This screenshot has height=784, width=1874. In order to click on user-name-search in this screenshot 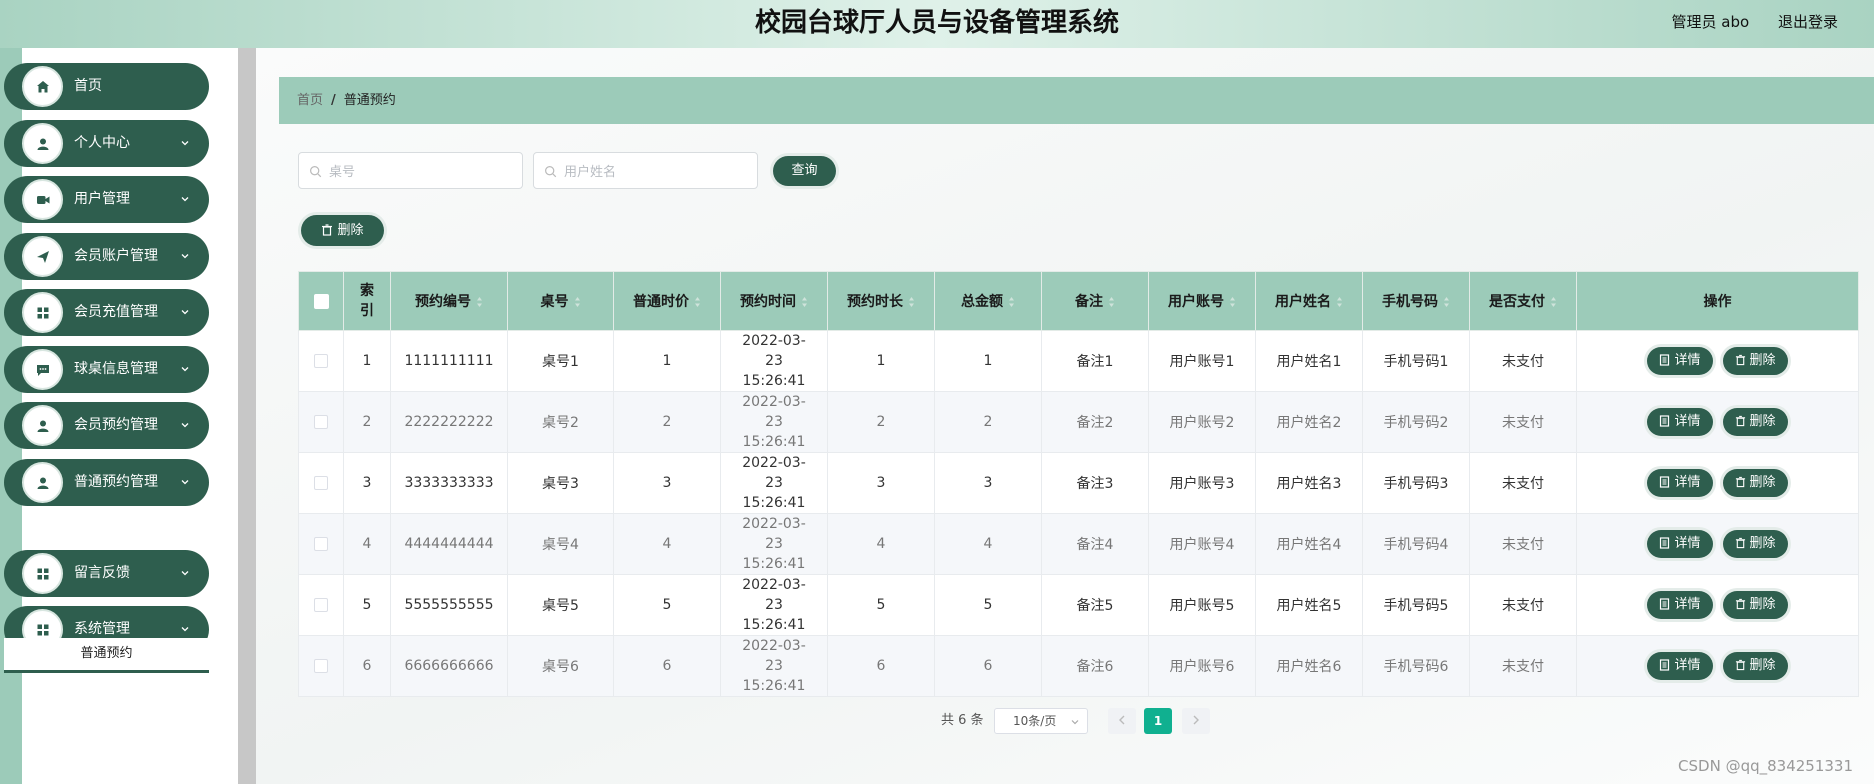, I will do `click(645, 170)`.